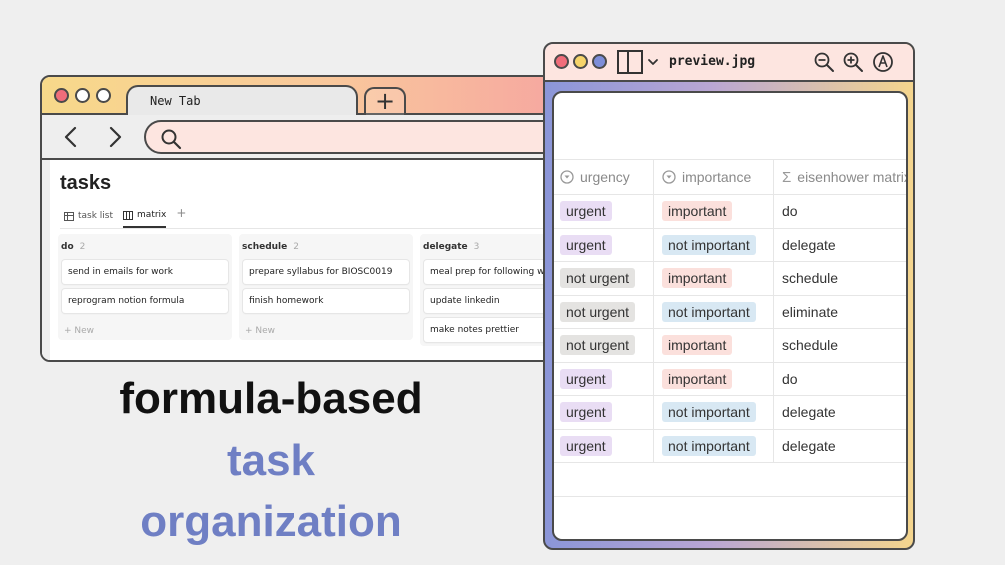 The image size is (1005, 565). Describe the element at coordinates (730, 480) in the screenshot. I see `empty-row` at that location.